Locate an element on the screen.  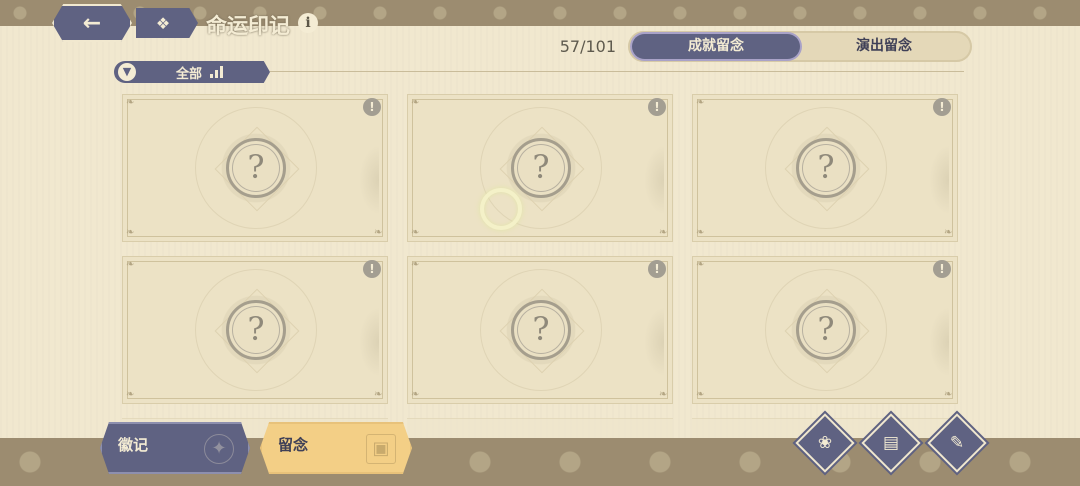
menu-button: ❖ is located at coordinates (167, 23).